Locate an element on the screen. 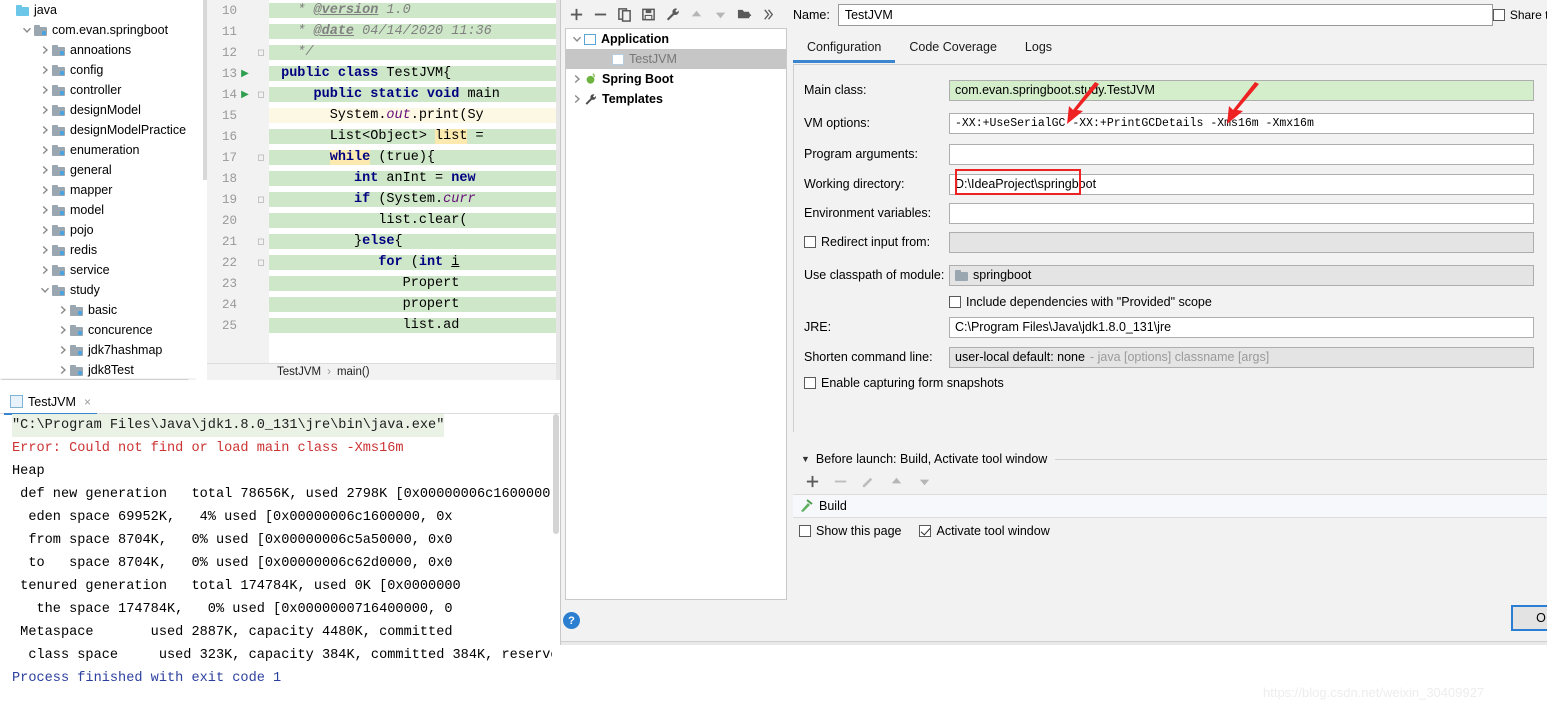 Image resolution: width=1547 pixels, height=712 pixels. project-tree-horizontal-scrollbar is located at coordinates (98, 379).